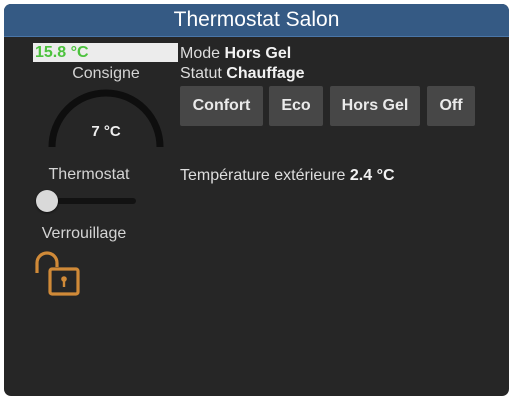 This screenshot has height=400, width=513. Describe the element at coordinates (105, 52) in the screenshot. I see `current-temperature: 15.8 °C` at that location.